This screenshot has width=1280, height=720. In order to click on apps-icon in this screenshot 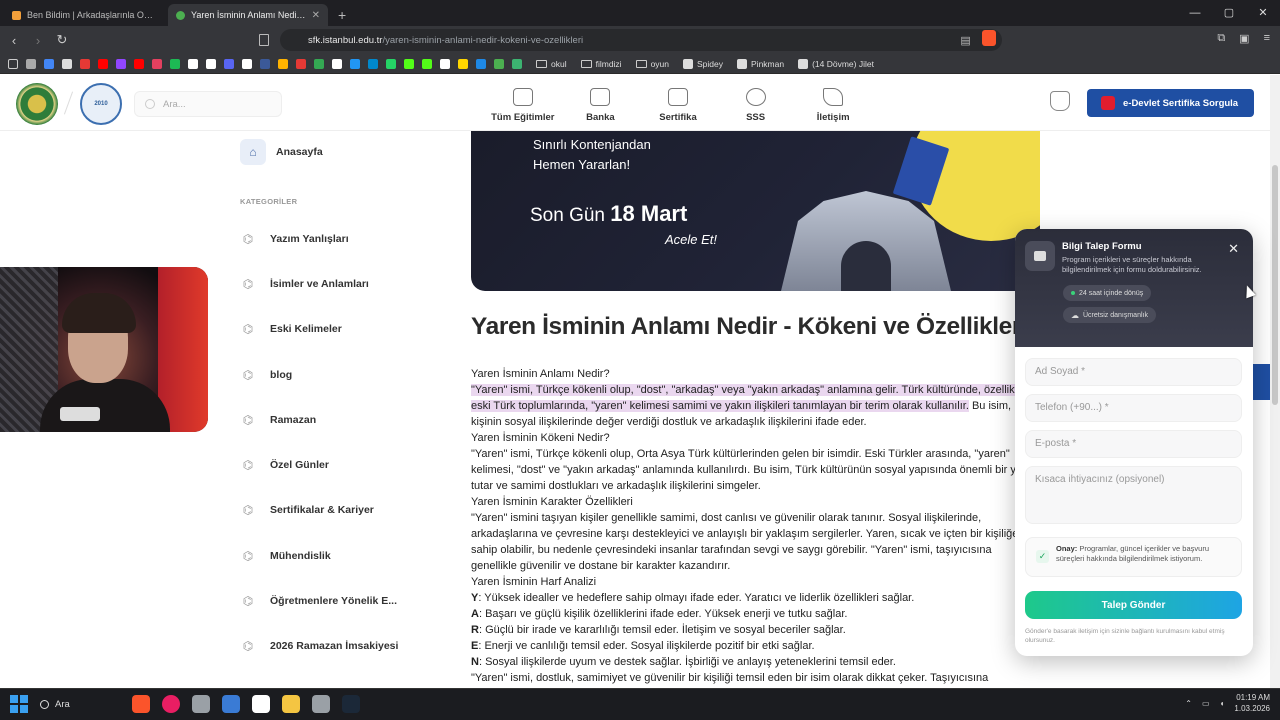, I will do `click(13, 63)`.